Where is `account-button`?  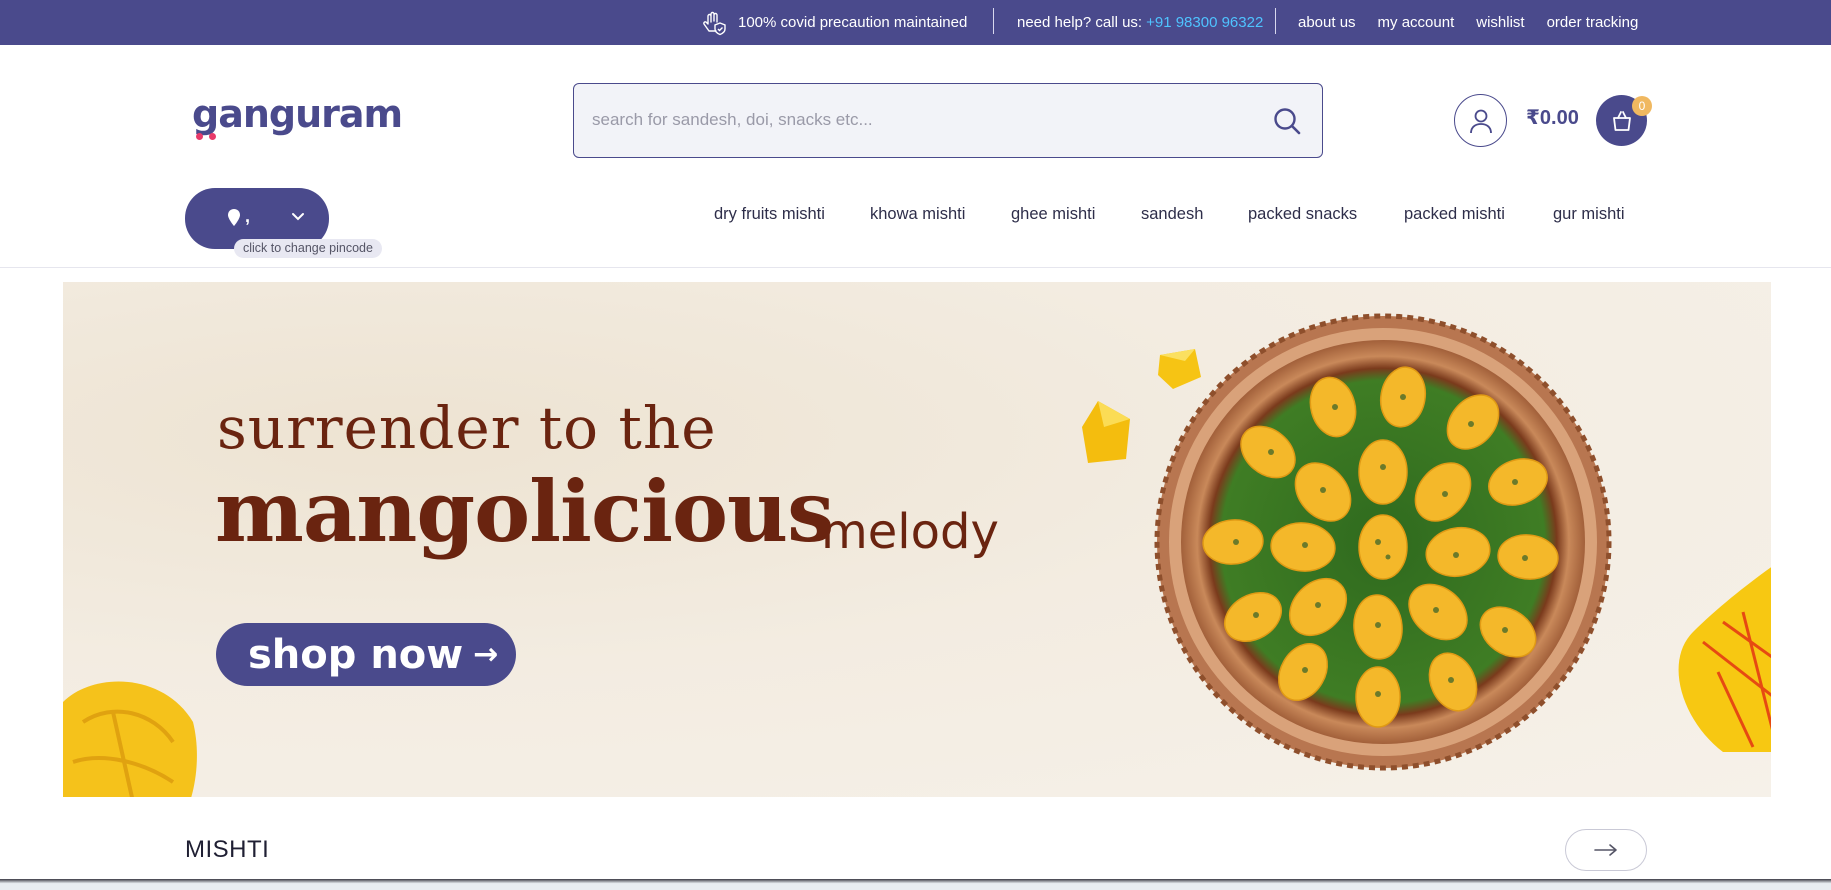
account-button is located at coordinates (1480, 120).